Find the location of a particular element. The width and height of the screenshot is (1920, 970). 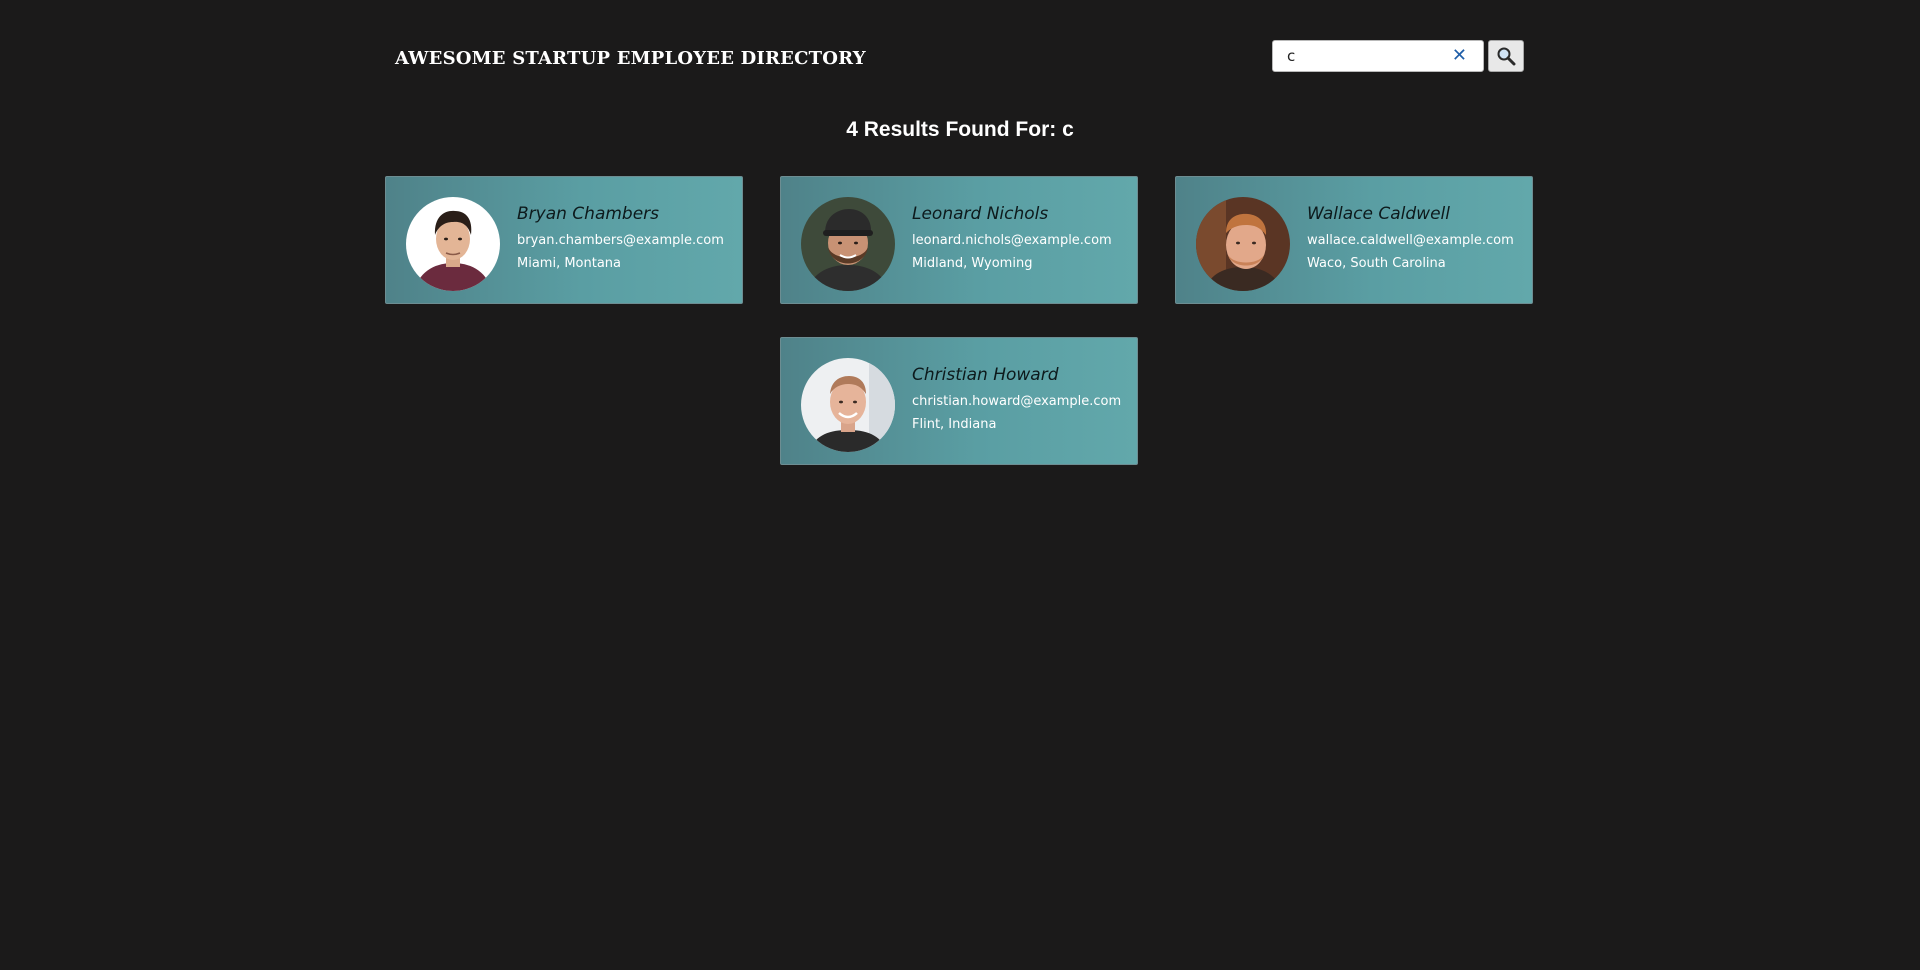

employee-location: Midland, Wyoming is located at coordinates (972, 263).